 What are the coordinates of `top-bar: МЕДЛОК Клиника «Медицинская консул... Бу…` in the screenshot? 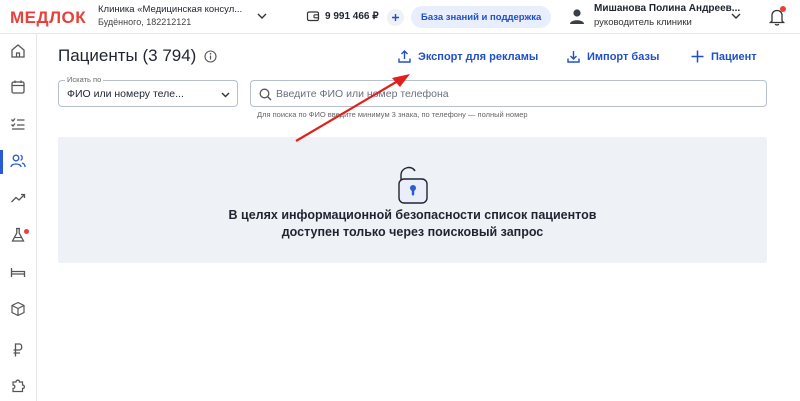 It's located at (400, 17).